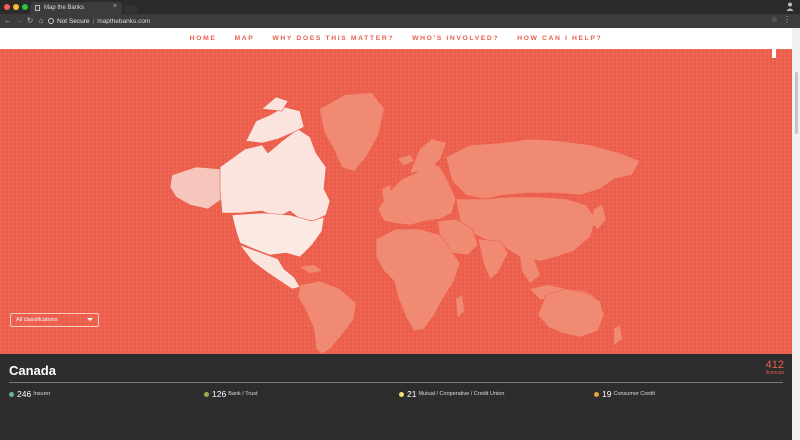 This screenshot has height=440, width=800. Describe the element at coordinates (774, 51) in the screenshot. I see `nav-corner-mark` at that location.